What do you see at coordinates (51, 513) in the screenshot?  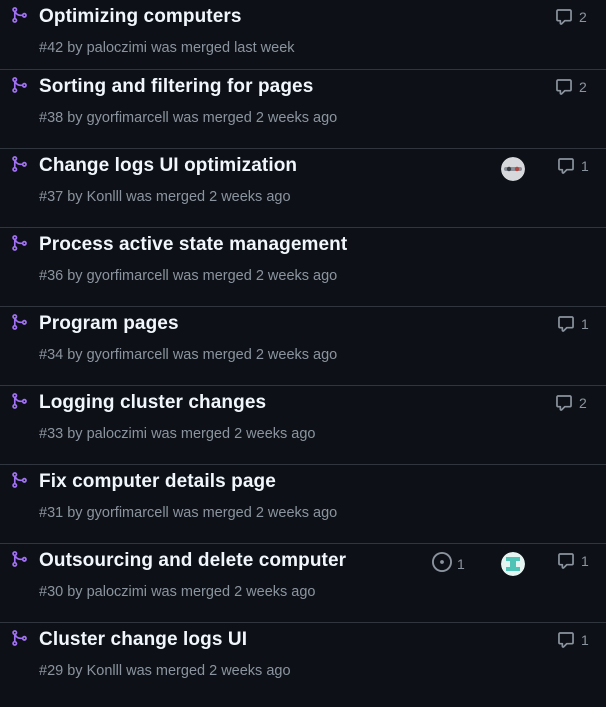 I see `pr-number: #31` at bounding box center [51, 513].